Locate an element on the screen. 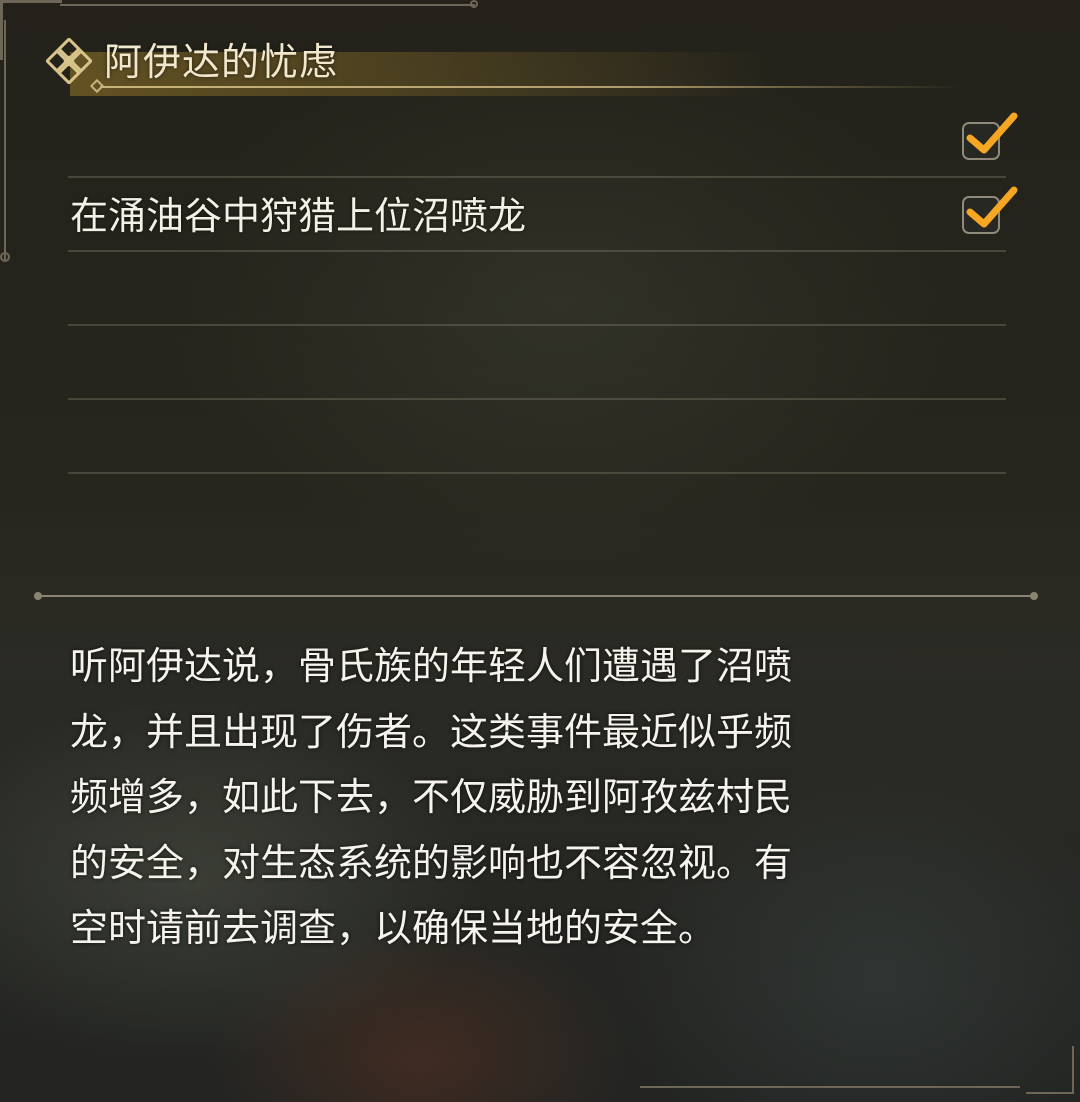 This screenshot has height=1102, width=1080. ornate-diamond-icon is located at coordinates (69, 61).